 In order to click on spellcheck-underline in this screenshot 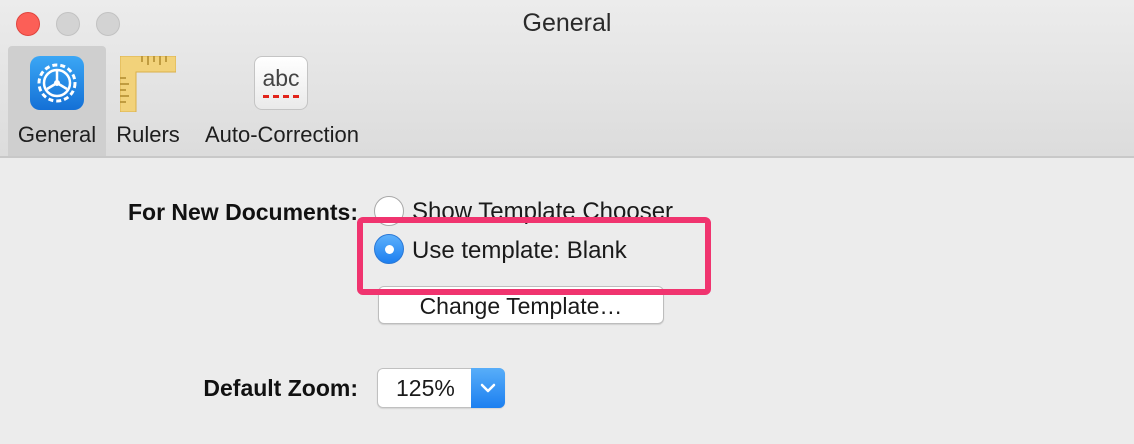, I will do `click(281, 96)`.